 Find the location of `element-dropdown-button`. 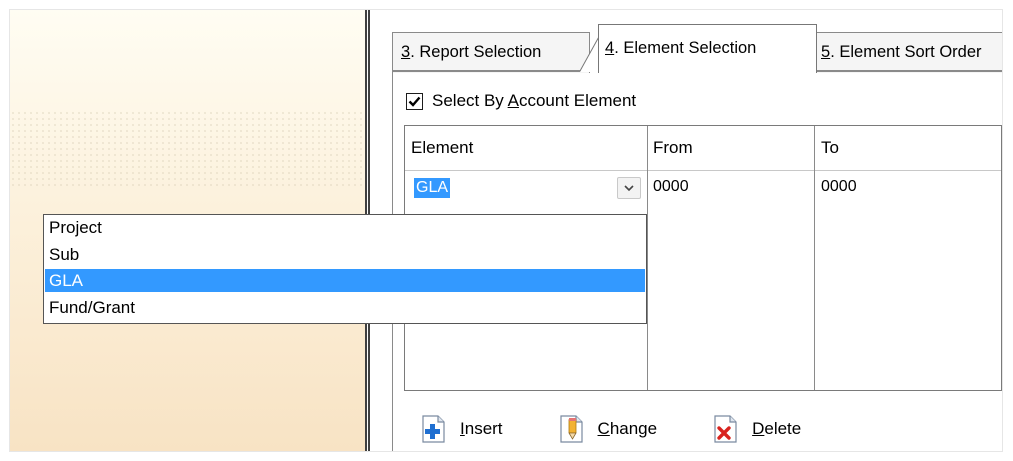

element-dropdown-button is located at coordinates (629, 188).